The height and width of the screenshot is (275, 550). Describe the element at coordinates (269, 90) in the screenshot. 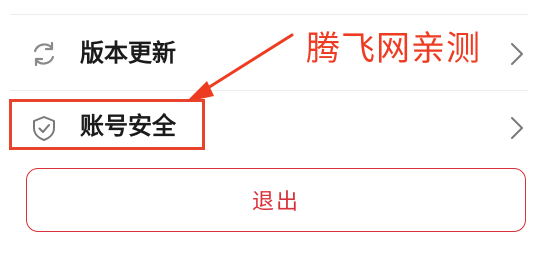

I see `row-divider` at that location.